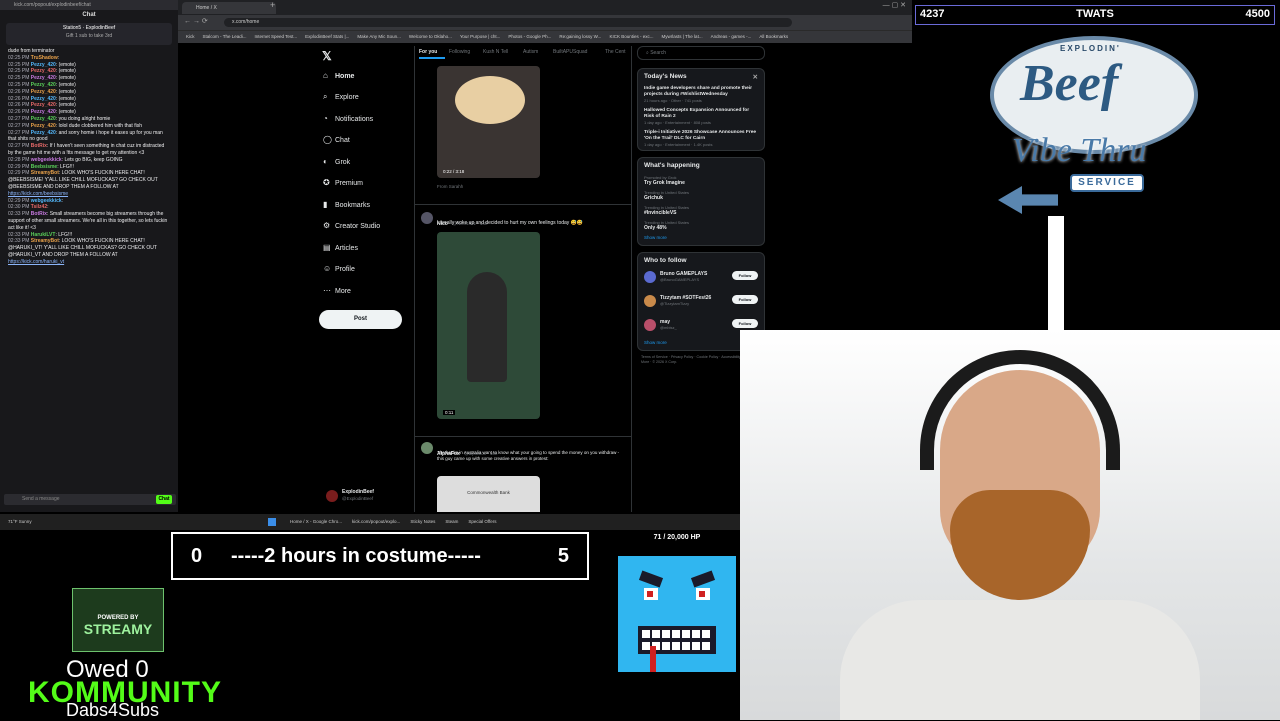 The height and width of the screenshot is (721, 1280). Describe the element at coordinates (351, 226) in the screenshot. I see `nav-item-creator-studio: ⚙ Creator Studio` at that location.